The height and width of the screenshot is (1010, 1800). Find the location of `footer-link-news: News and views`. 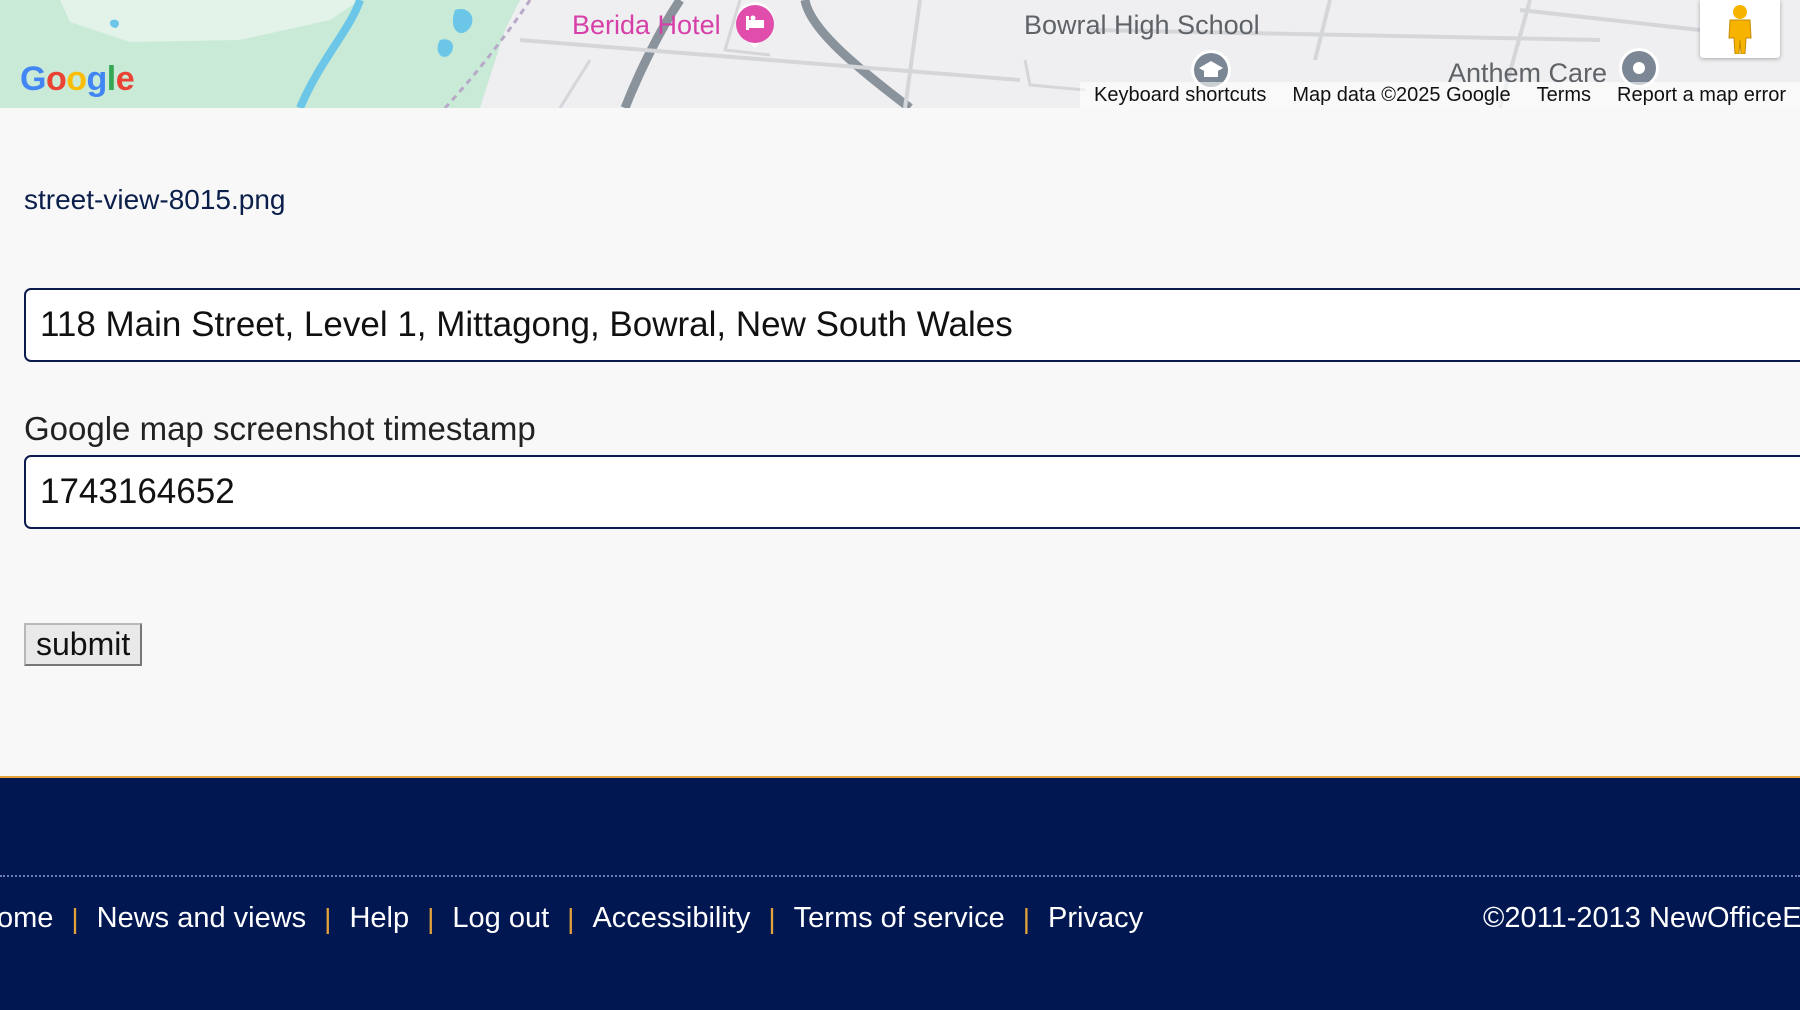

footer-link-news: News and views is located at coordinates (202, 918).